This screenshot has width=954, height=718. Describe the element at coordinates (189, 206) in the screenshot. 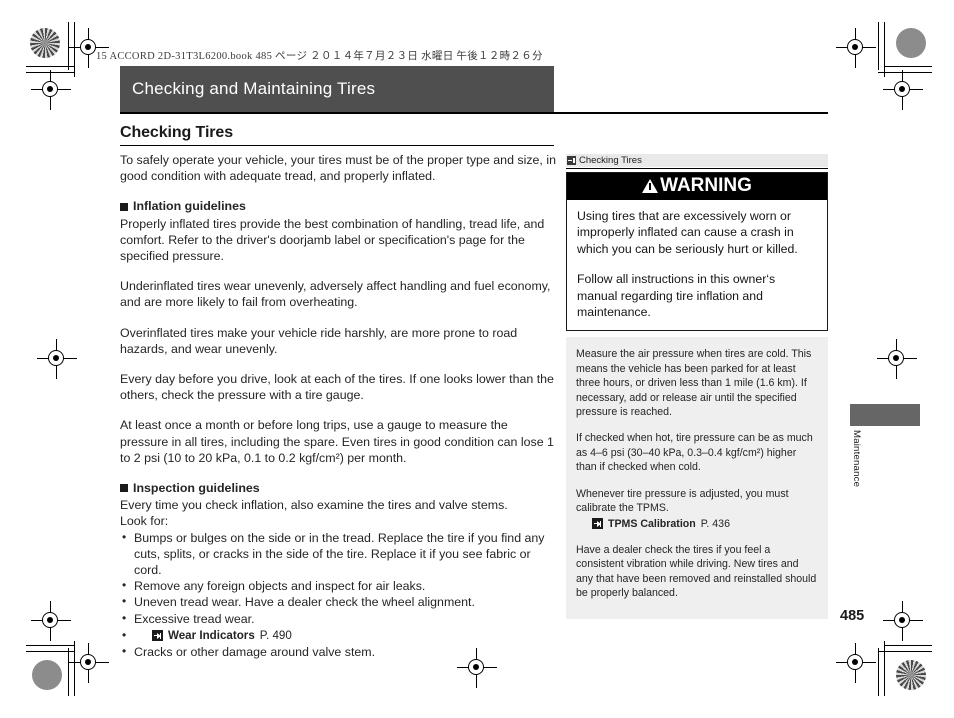

I see `subheading-label: Inflation guidelines` at that location.